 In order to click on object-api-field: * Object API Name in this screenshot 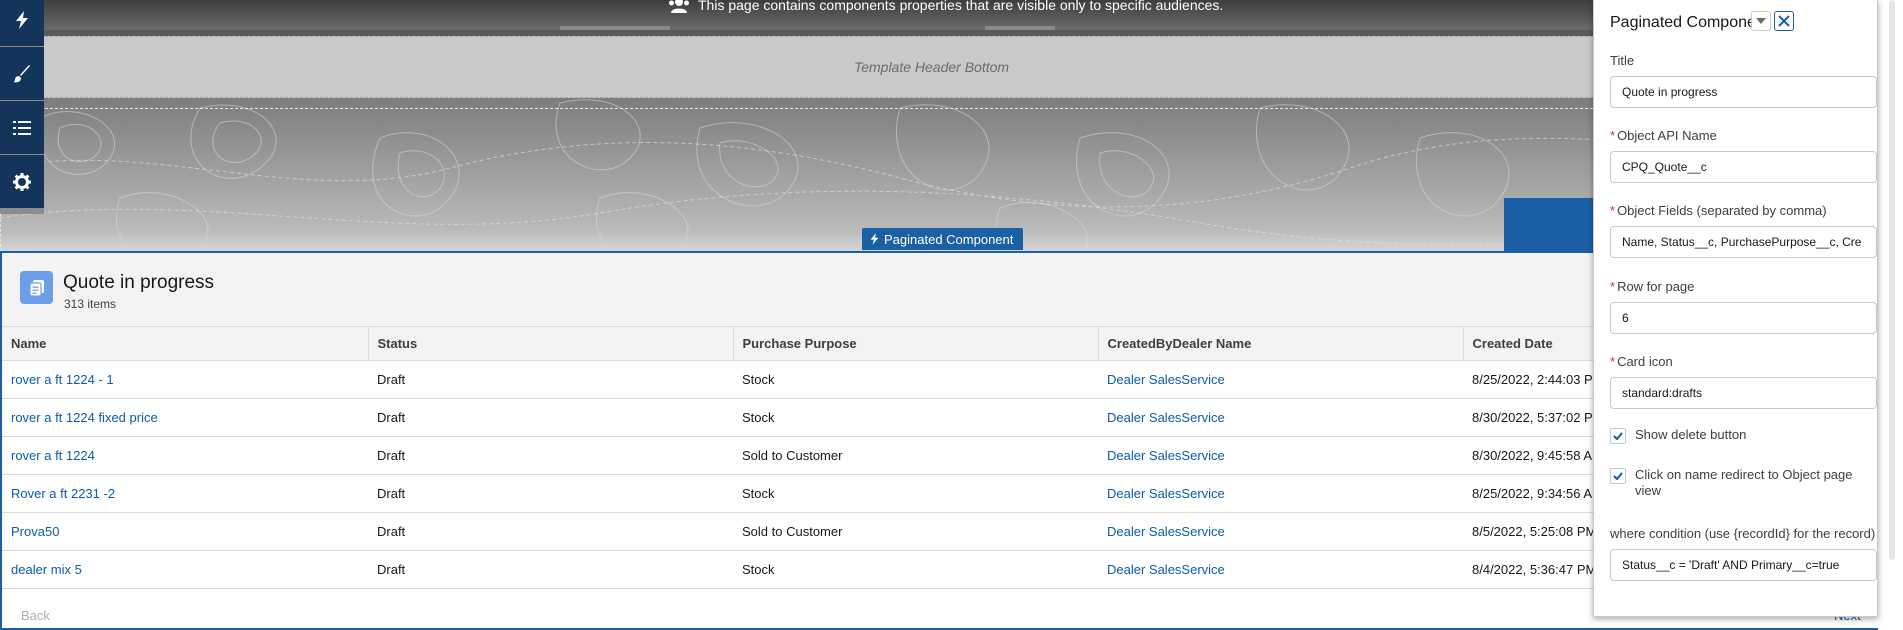, I will do `click(1743, 154)`.